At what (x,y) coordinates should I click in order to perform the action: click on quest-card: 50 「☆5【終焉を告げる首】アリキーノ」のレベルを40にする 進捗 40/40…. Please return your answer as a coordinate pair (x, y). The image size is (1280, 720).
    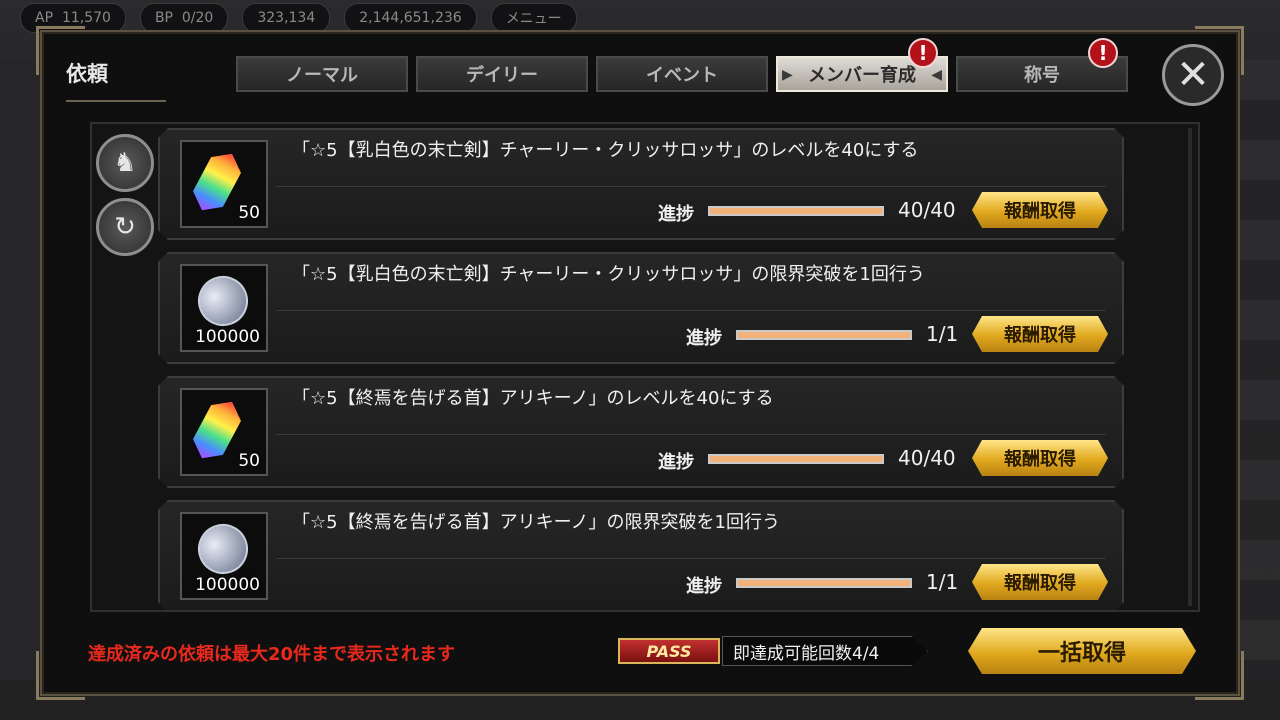
    Looking at the image, I should click on (641, 432).